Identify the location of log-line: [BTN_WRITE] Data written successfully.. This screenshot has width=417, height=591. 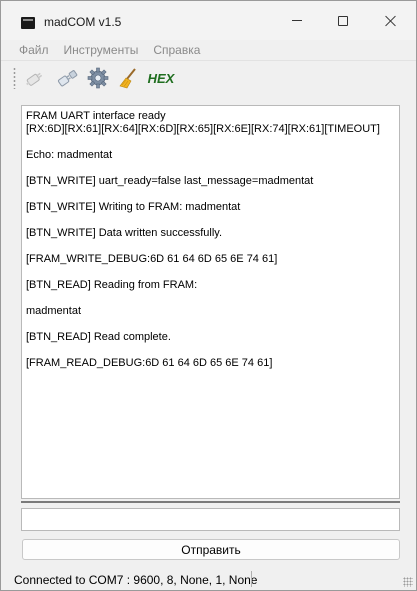
(124, 233).